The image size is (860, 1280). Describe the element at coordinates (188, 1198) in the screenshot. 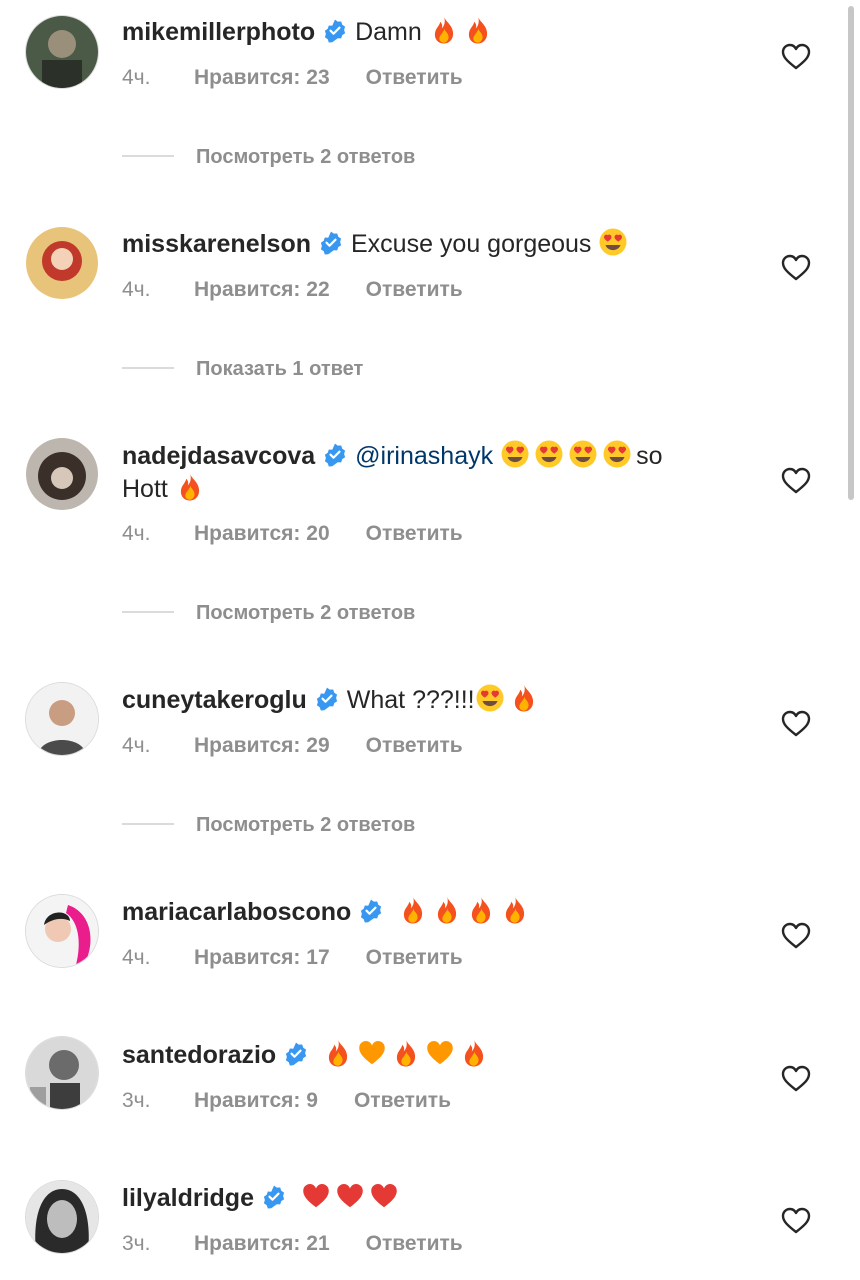

I see `username: lilyaldridge` at that location.